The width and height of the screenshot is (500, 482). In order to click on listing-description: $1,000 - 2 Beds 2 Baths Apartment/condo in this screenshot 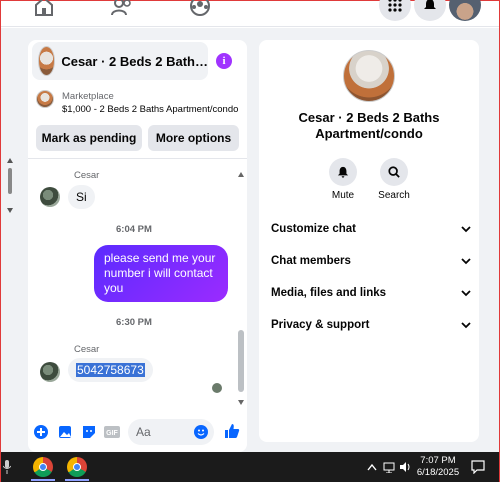, I will do `click(150, 109)`.